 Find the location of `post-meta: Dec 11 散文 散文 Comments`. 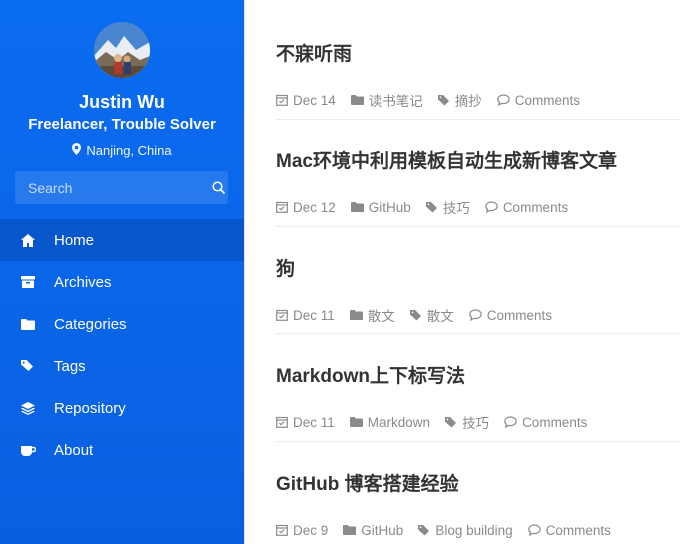

post-meta: Dec 11 散文 散文 Comments is located at coordinates (478, 315).